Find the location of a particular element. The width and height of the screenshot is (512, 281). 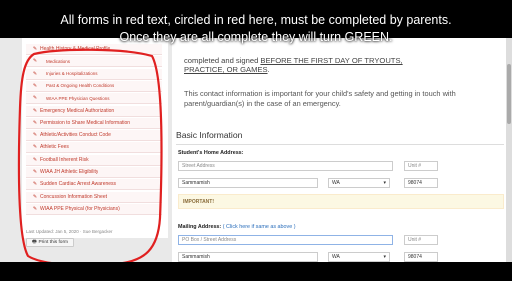

mailing-address-text: Mailing Address: is located at coordinates (200, 227).